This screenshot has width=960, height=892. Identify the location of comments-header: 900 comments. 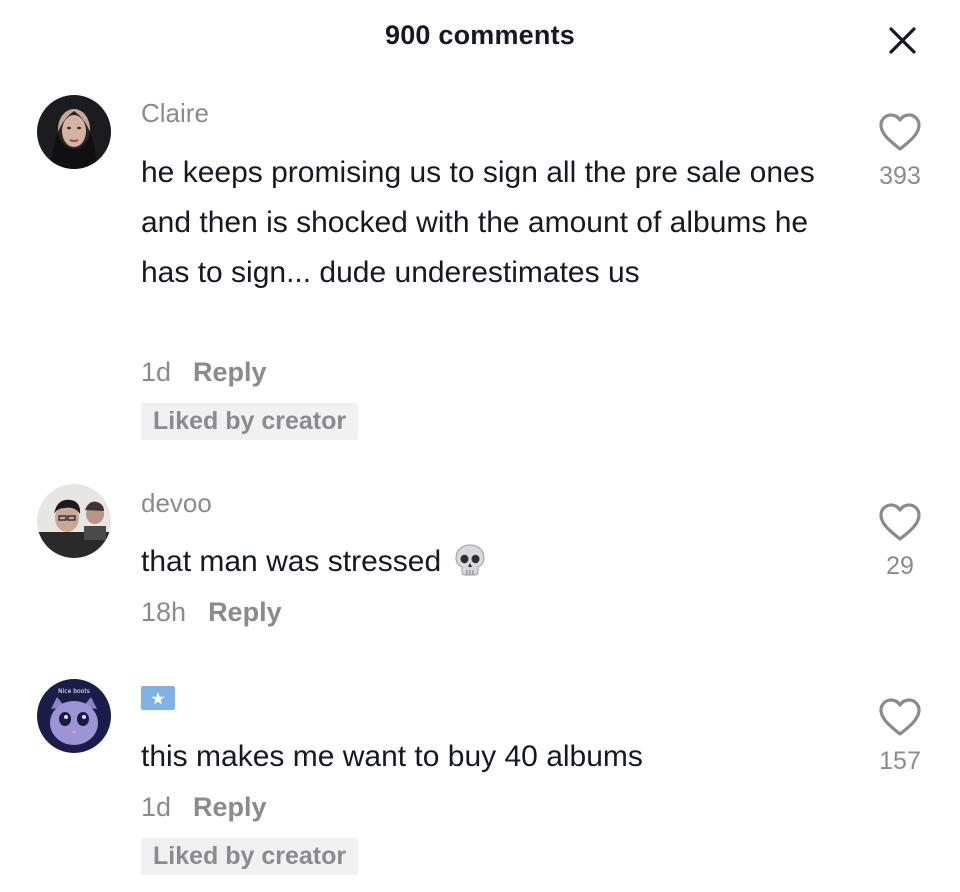
(480, 36).